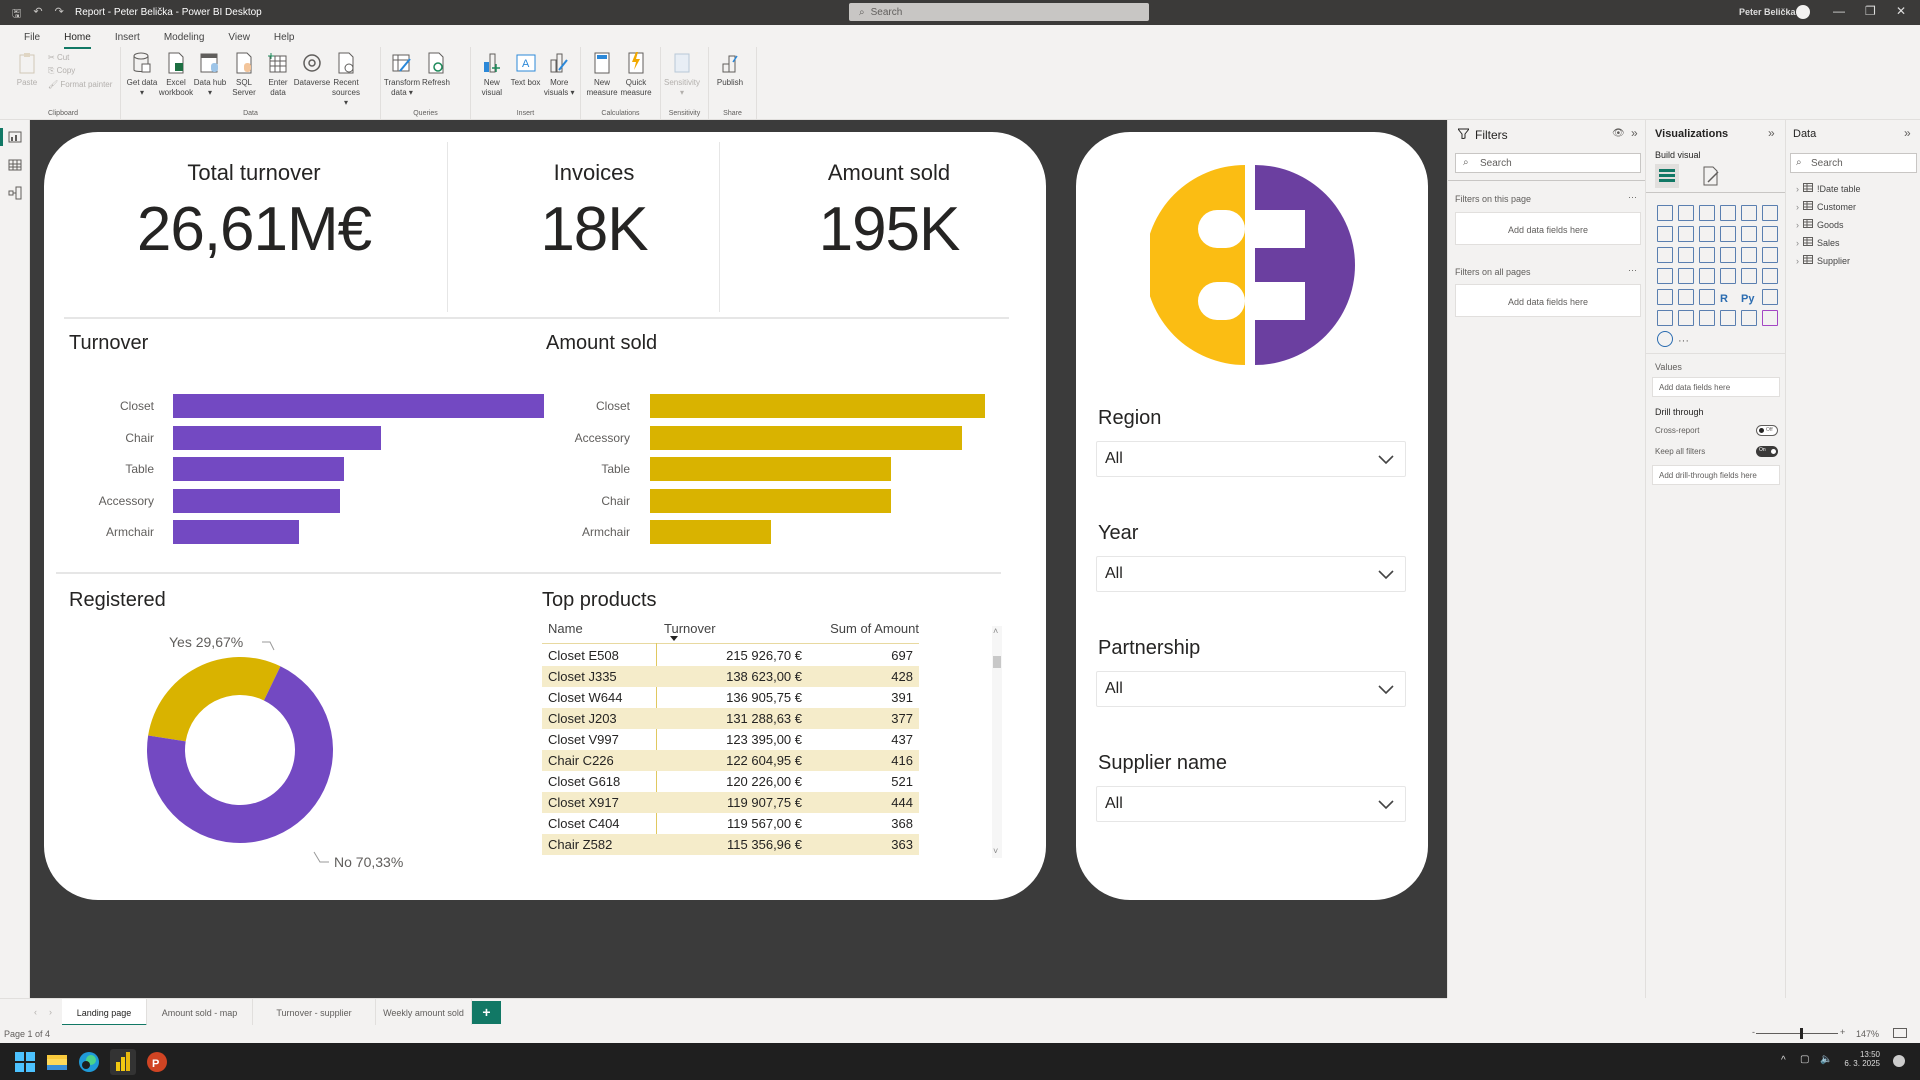 This screenshot has width=1920, height=1080. Describe the element at coordinates (80, 84) in the screenshot. I see `format-painter-button: 🖌 Format painter` at that location.